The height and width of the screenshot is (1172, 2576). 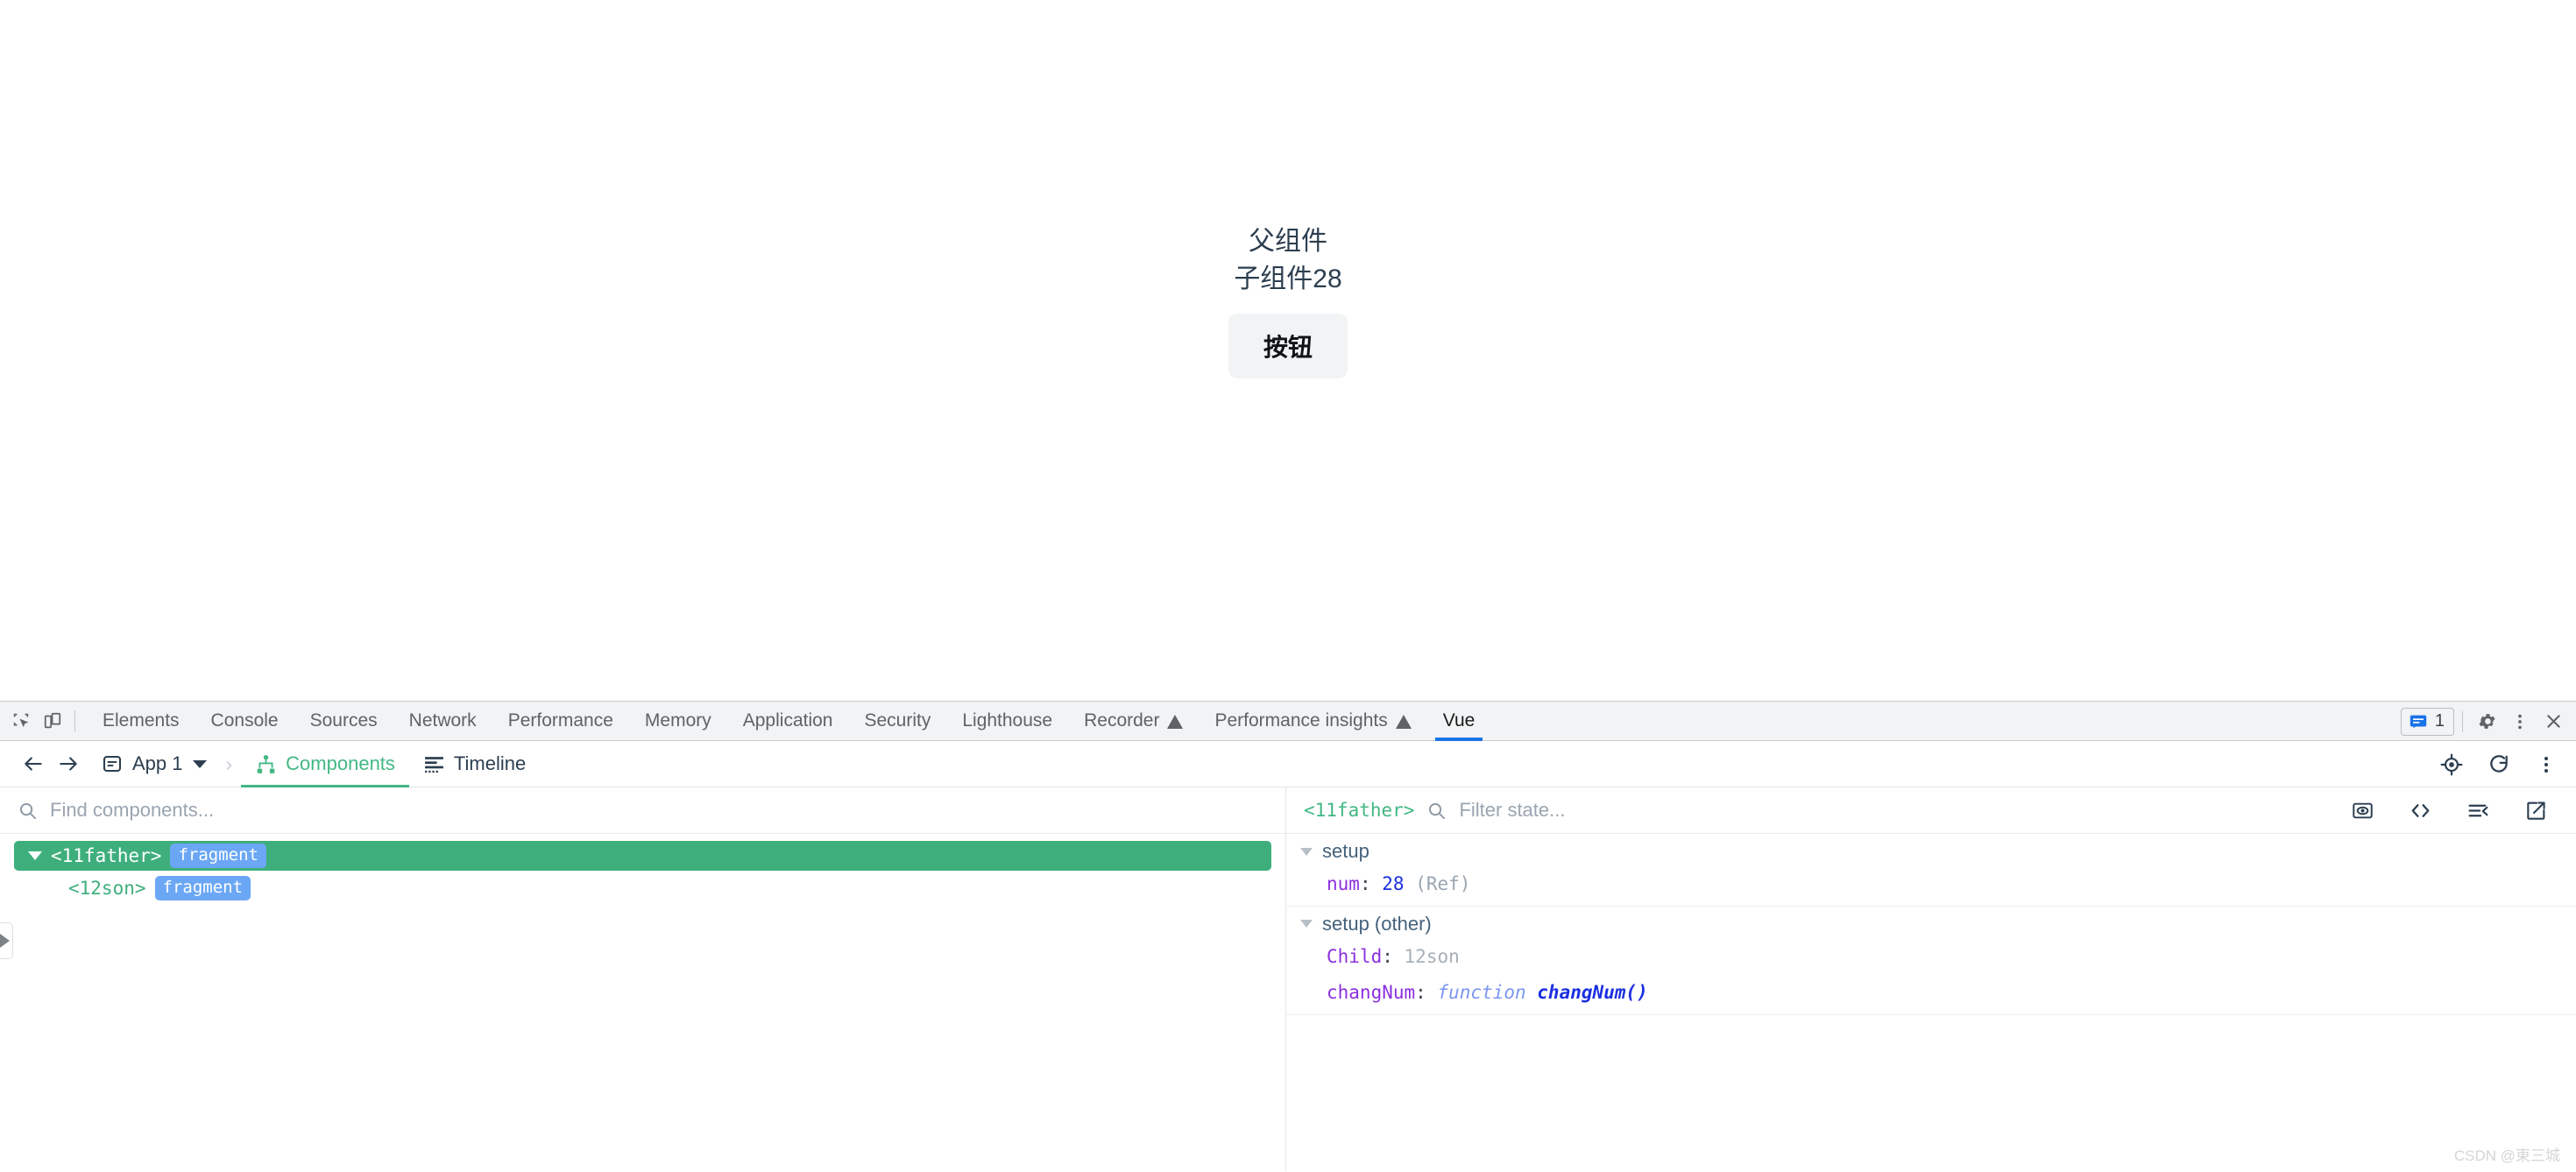 I want to click on state-value: 12son, so click(x=1432, y=956).